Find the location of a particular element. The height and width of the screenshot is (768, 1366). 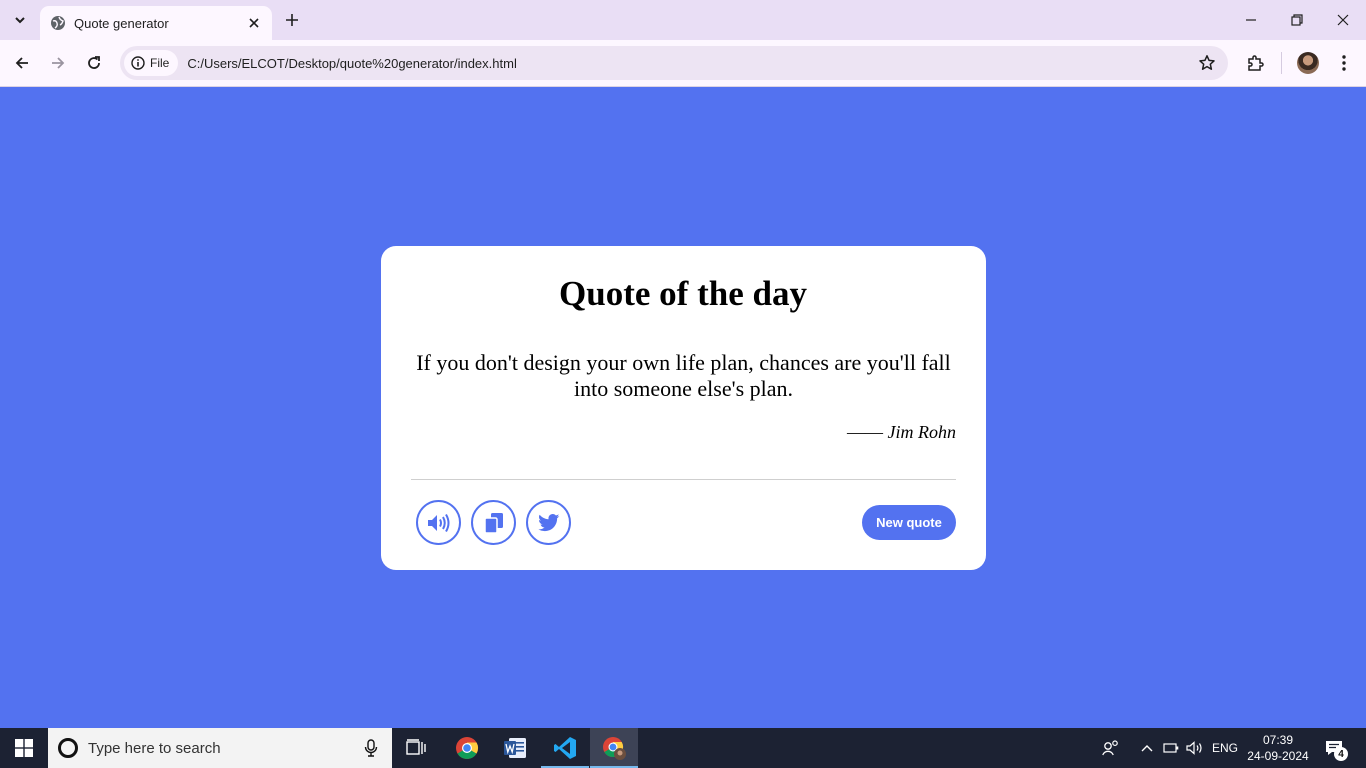

speak-button is located at coordinates (438, 522).